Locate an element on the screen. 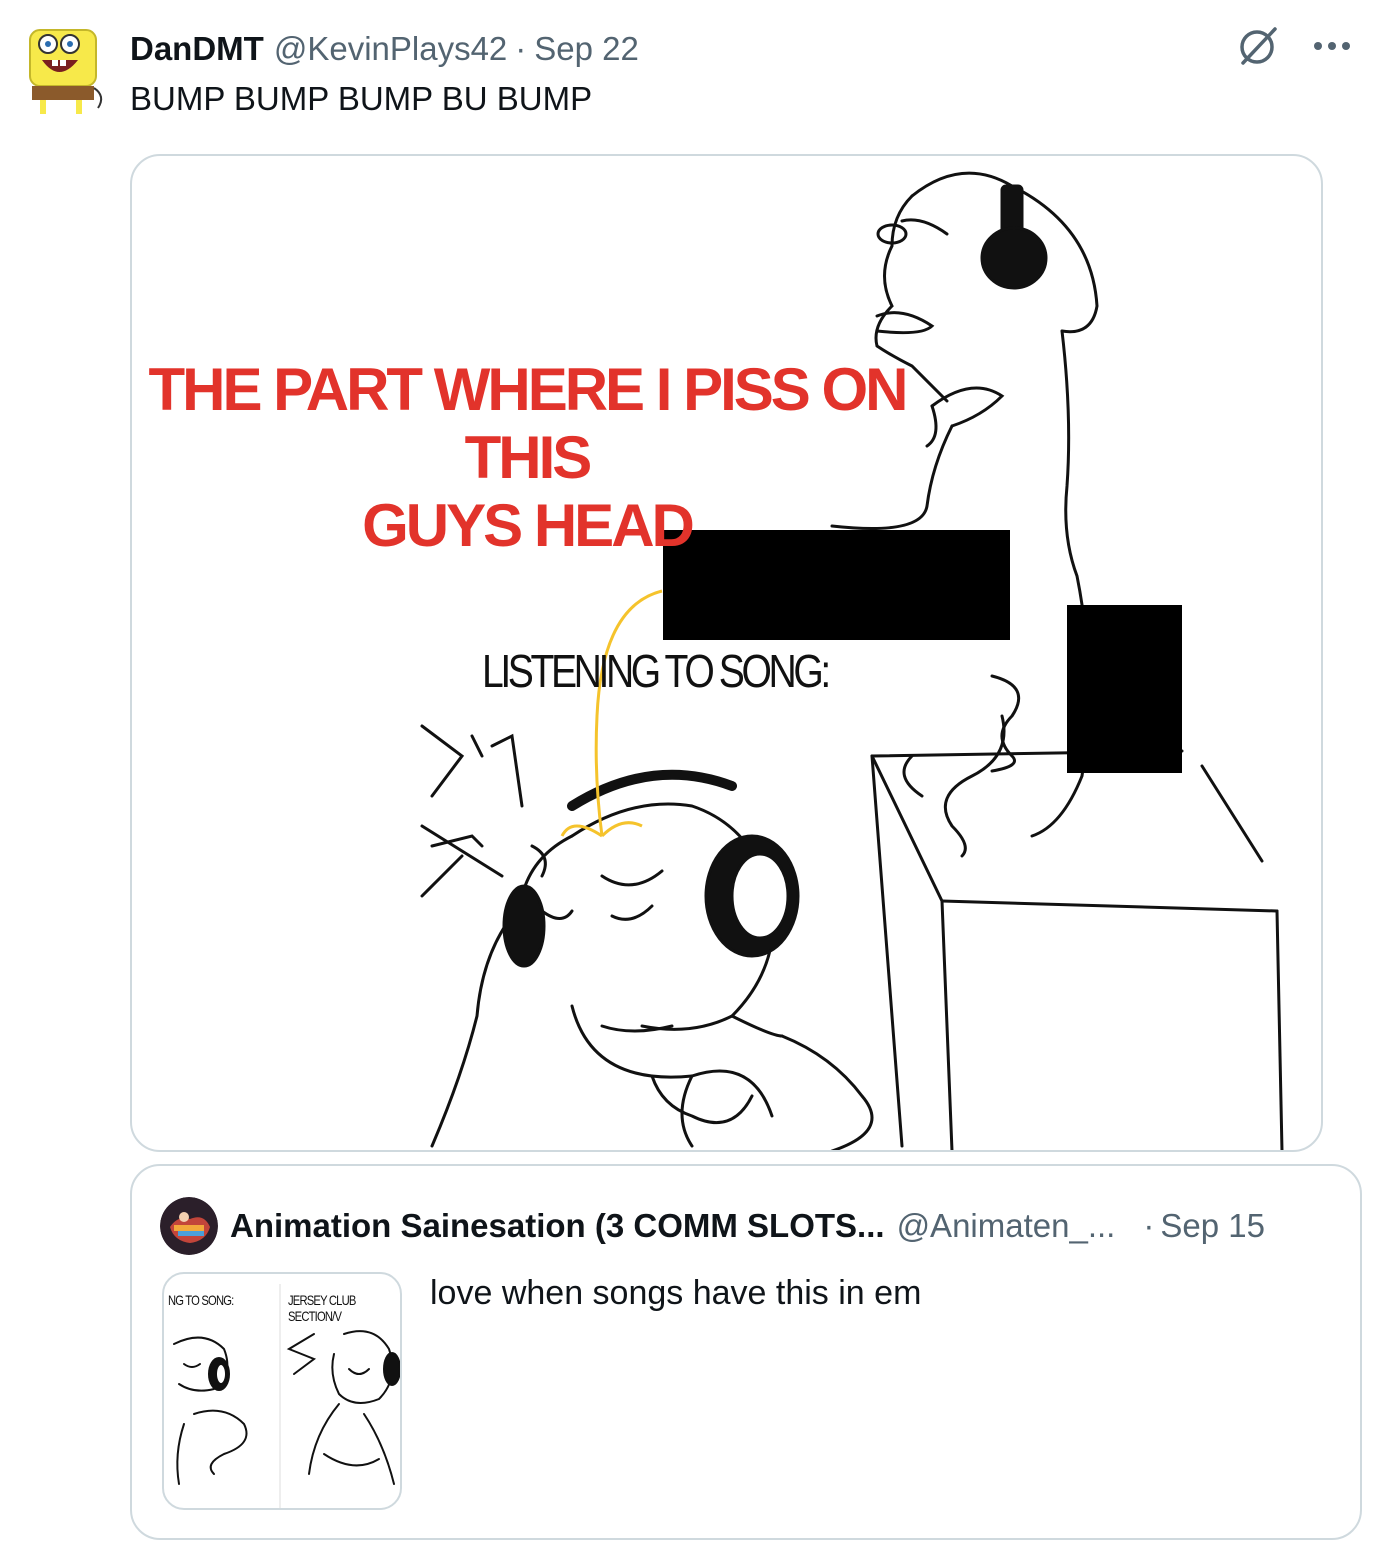 Image resolution: width=1374 pixels, height=1548 pixels. post-header: DanDMT @KevinPlays42 · Sep 22 is located at coordinates (384, 49).